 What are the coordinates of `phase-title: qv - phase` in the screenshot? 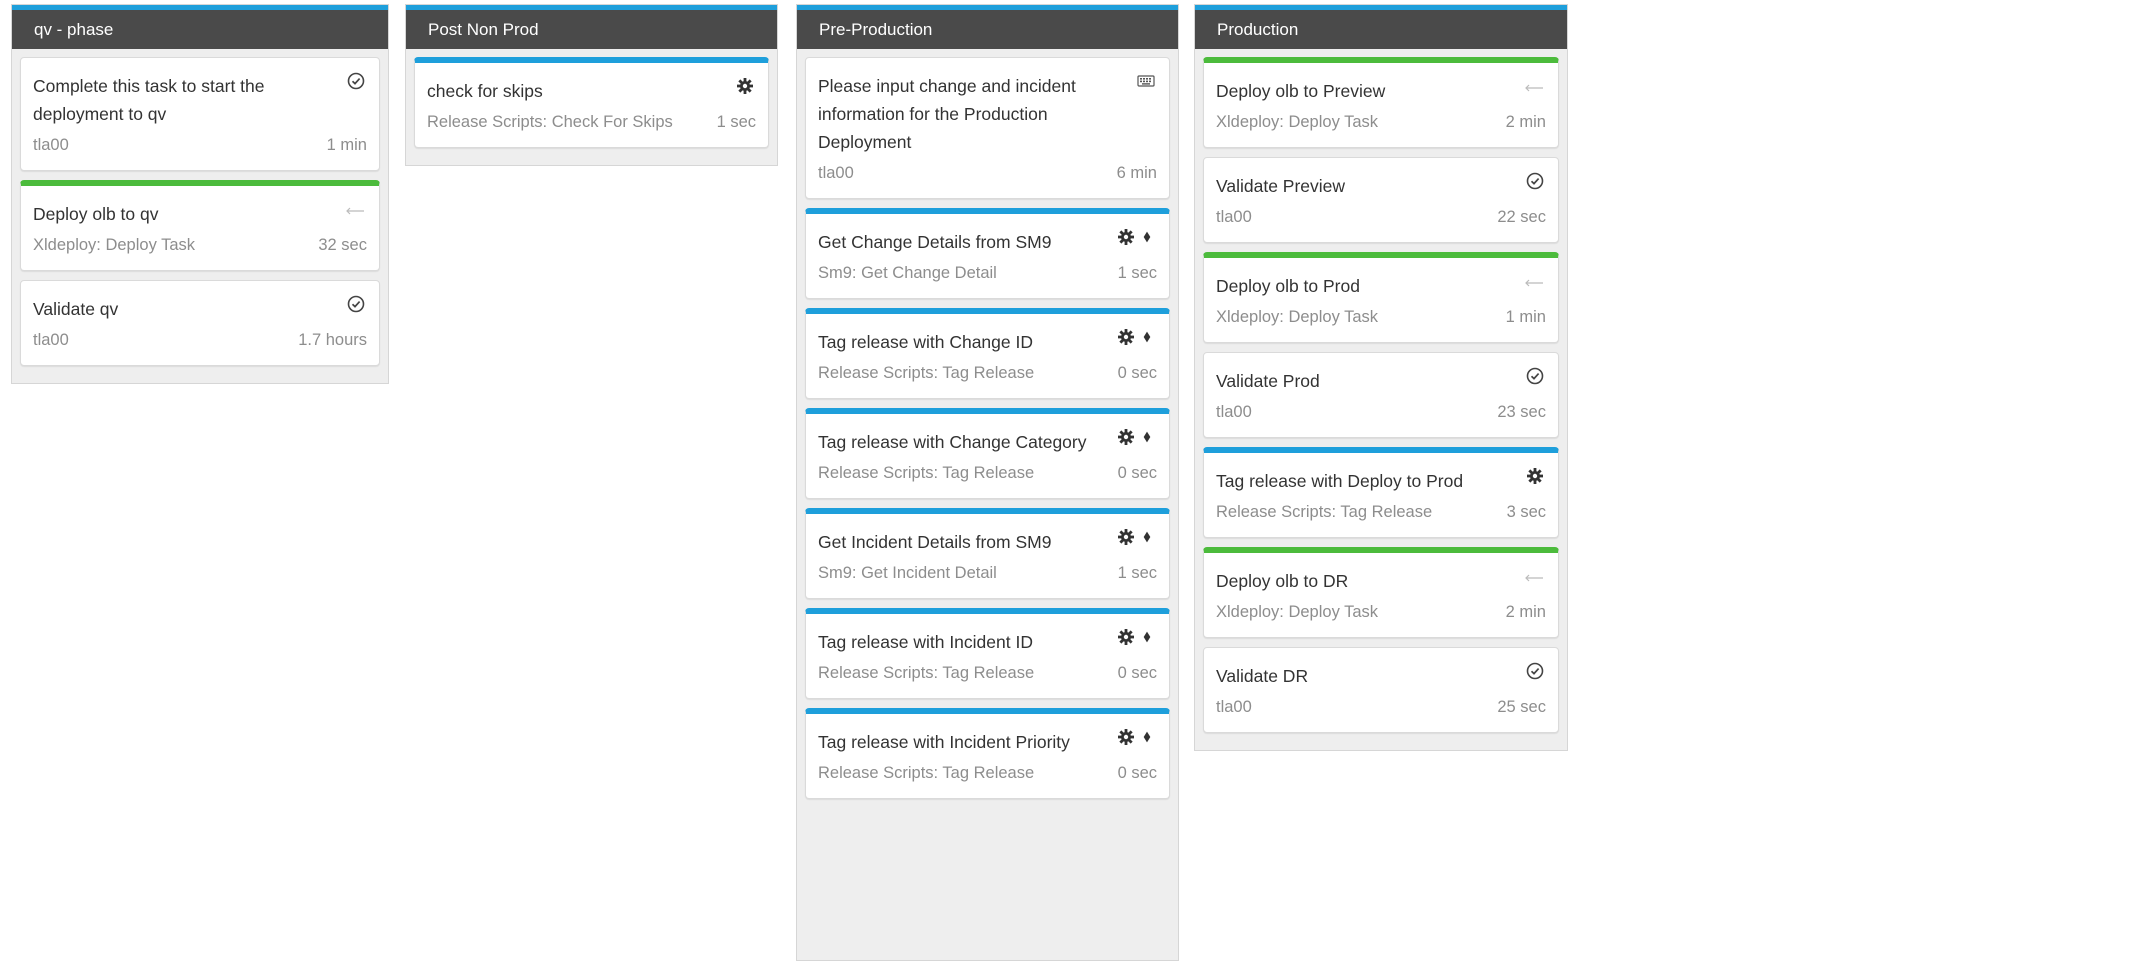 It's located at (200, 27).